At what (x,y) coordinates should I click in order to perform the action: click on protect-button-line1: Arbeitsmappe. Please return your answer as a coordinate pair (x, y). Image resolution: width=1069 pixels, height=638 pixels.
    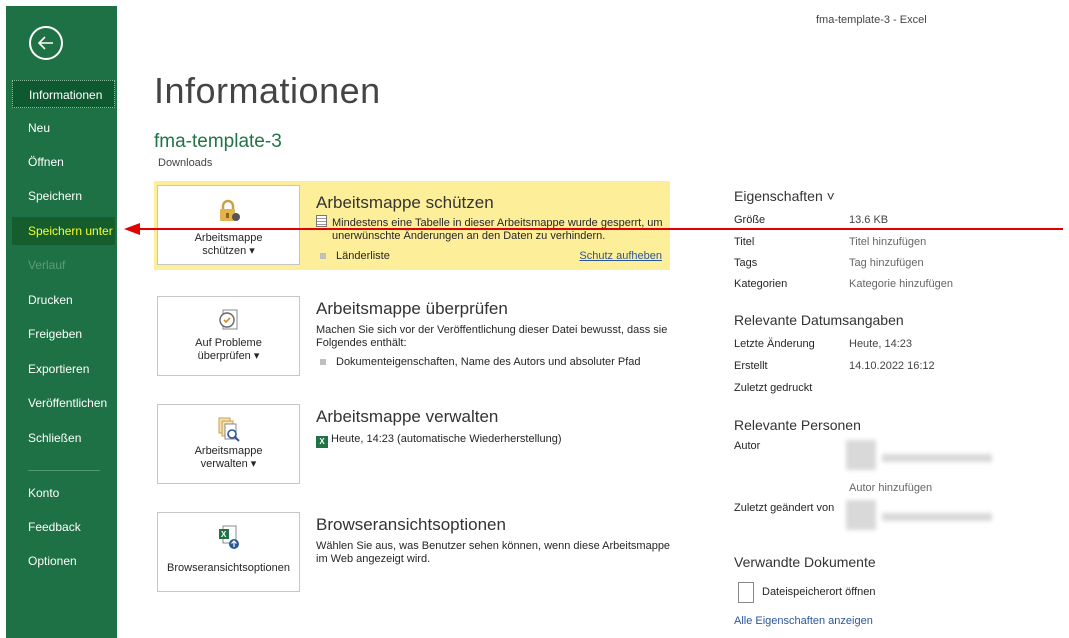
    Looking at the image, I should click on (228, 238).